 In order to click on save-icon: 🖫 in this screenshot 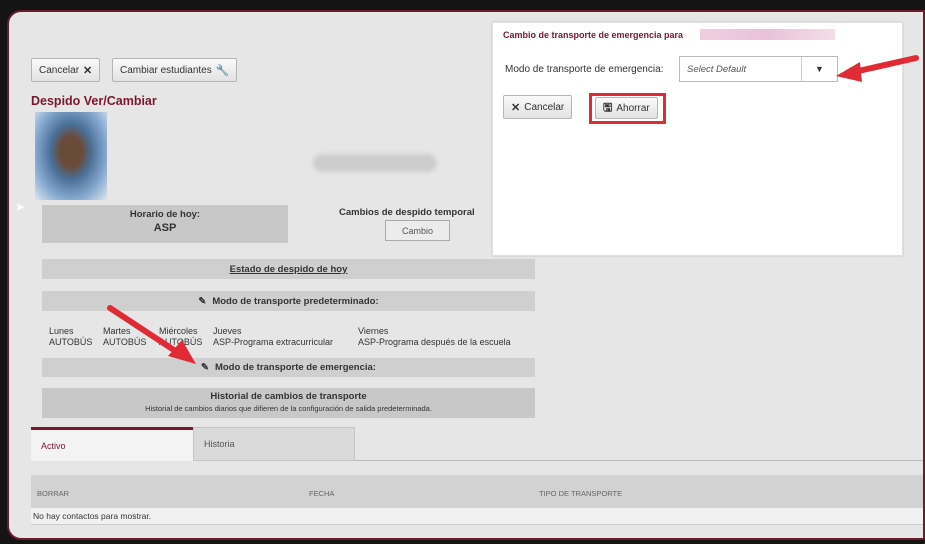, I will do `click(608, 107)`.